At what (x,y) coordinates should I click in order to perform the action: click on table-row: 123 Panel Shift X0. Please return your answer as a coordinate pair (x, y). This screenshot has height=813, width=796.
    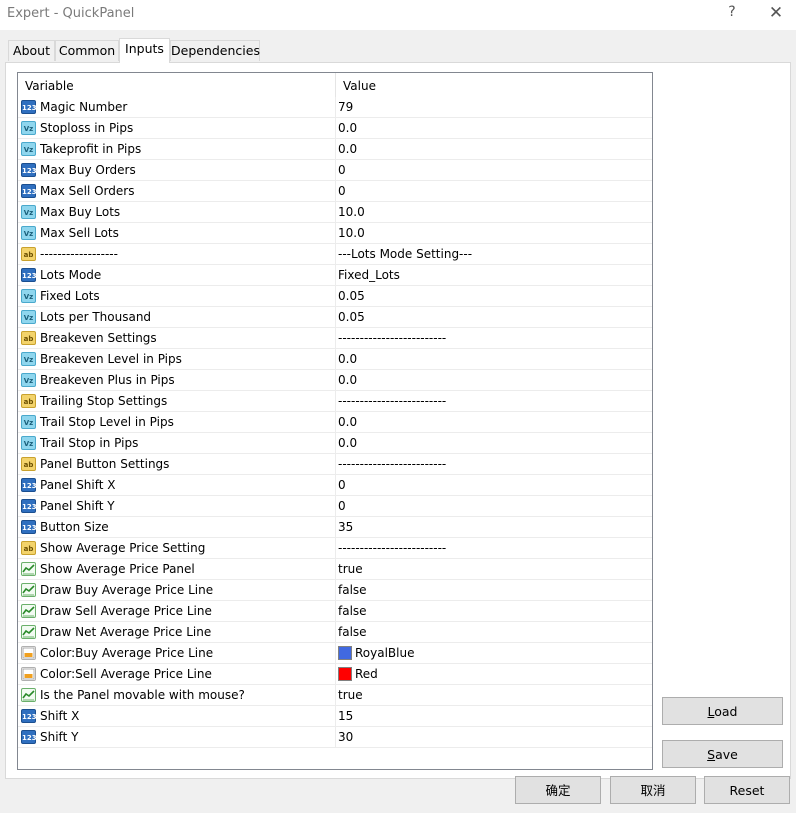
    Looking at the image, I should click on (335, 485).